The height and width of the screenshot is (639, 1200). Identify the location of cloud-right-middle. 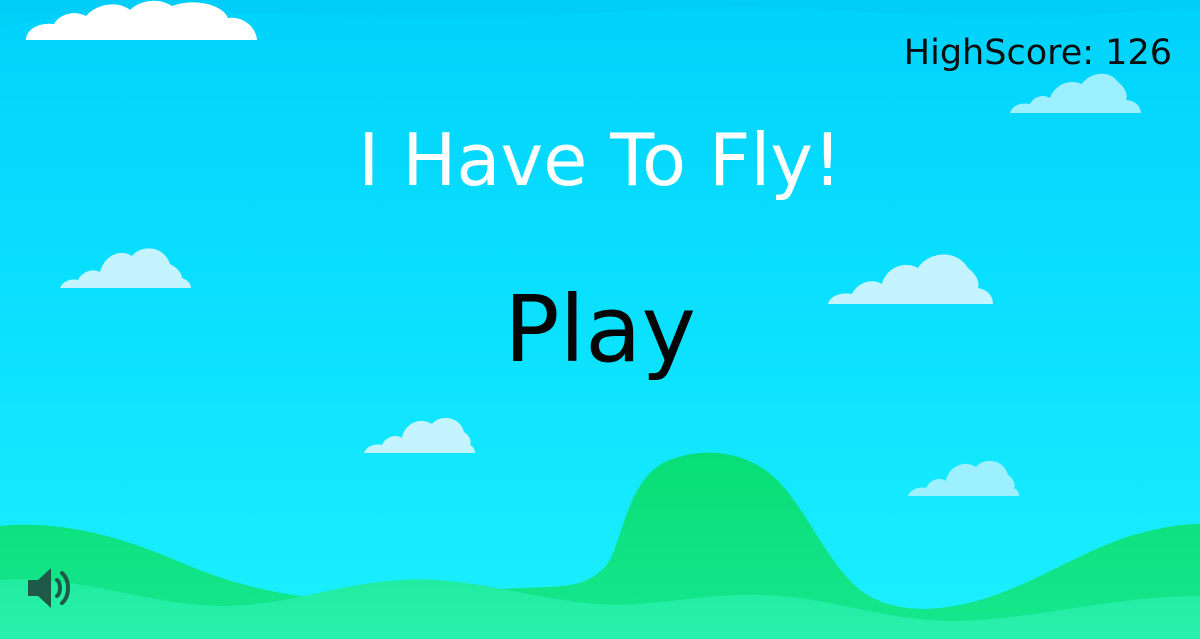
(910, 279).